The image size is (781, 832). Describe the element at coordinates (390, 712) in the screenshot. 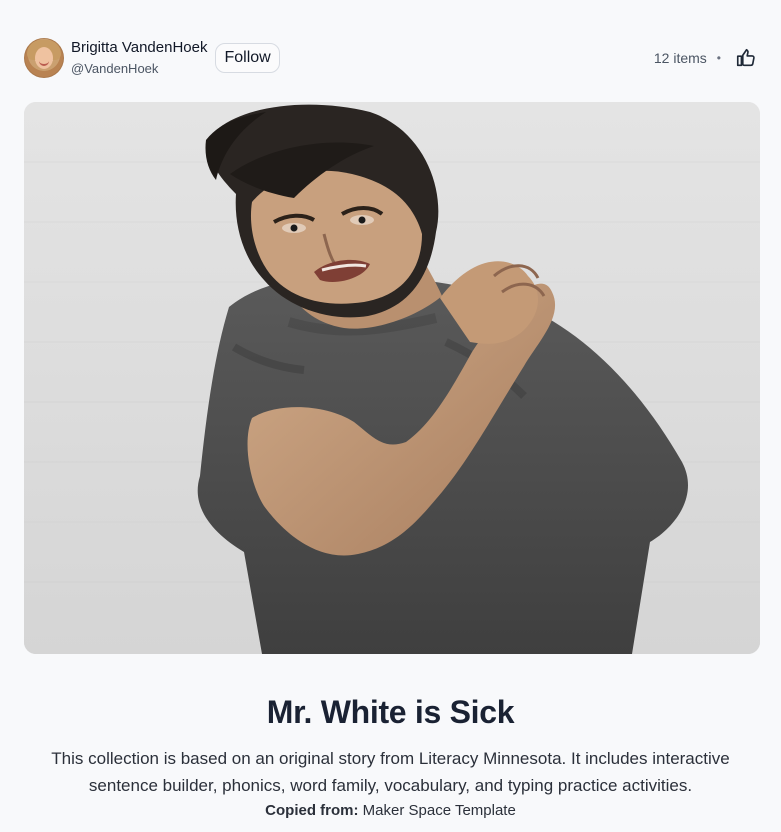

I see `collection-title: Mr. White is Sick` at that location.